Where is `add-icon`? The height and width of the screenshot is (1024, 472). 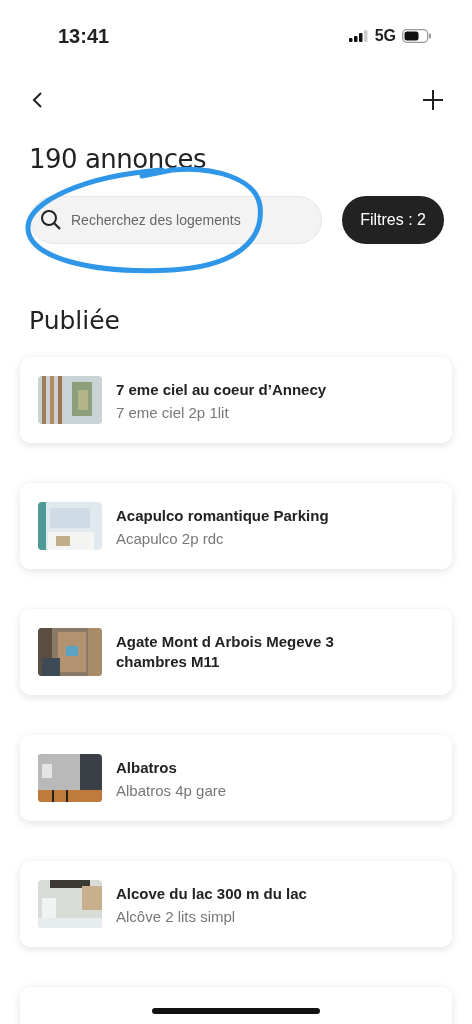 add-icon is located at coordinates (433, 100).